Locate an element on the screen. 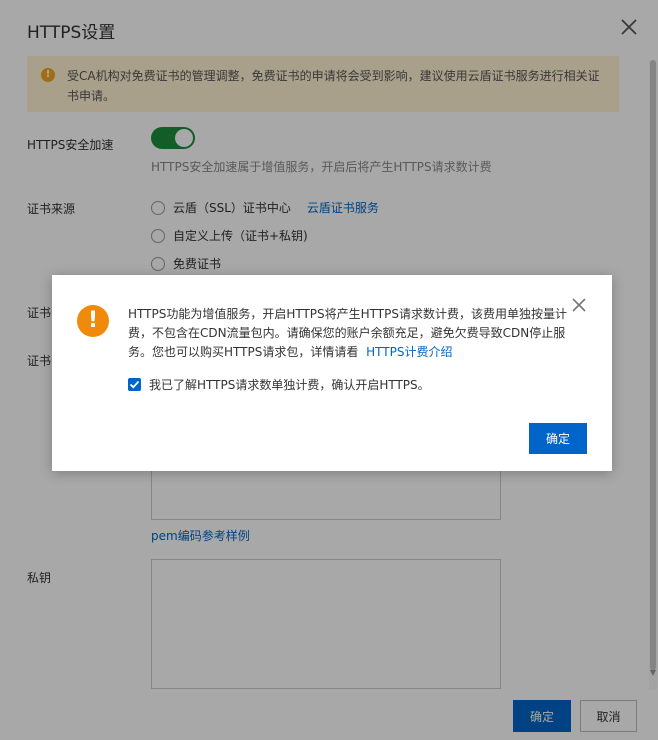 The image size is (658, 740). billing-ack-checkbox-row: 我已了解HTTPS请求数单独计费，确认开启HTTPS。 is located at coordinates (279, 384).